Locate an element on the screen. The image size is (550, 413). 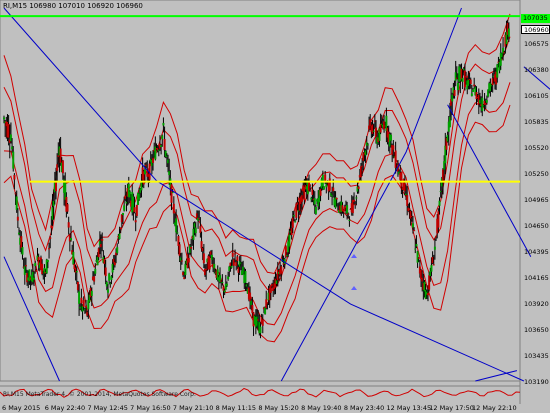
price-label: 103650 is located at coordinates (536, 330).